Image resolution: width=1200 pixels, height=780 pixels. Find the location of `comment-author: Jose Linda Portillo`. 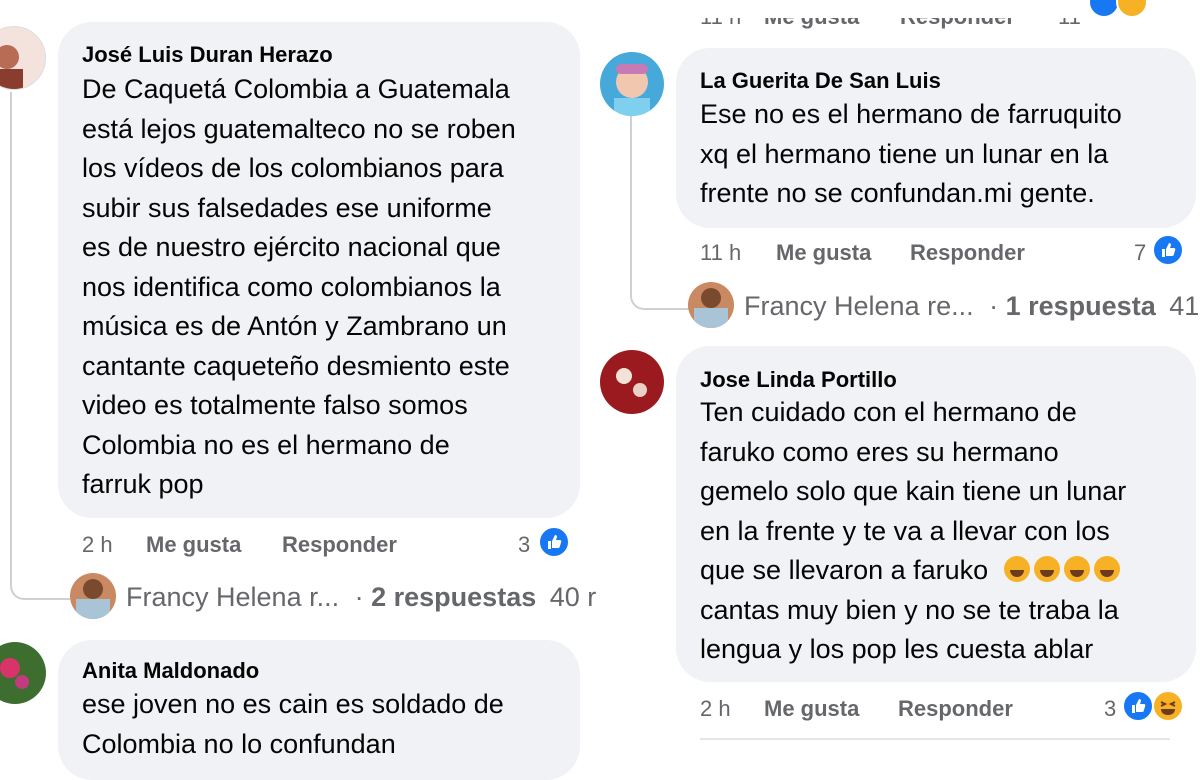

comment-author: Jose Linda Portillo is located at coordinates (798, 380).